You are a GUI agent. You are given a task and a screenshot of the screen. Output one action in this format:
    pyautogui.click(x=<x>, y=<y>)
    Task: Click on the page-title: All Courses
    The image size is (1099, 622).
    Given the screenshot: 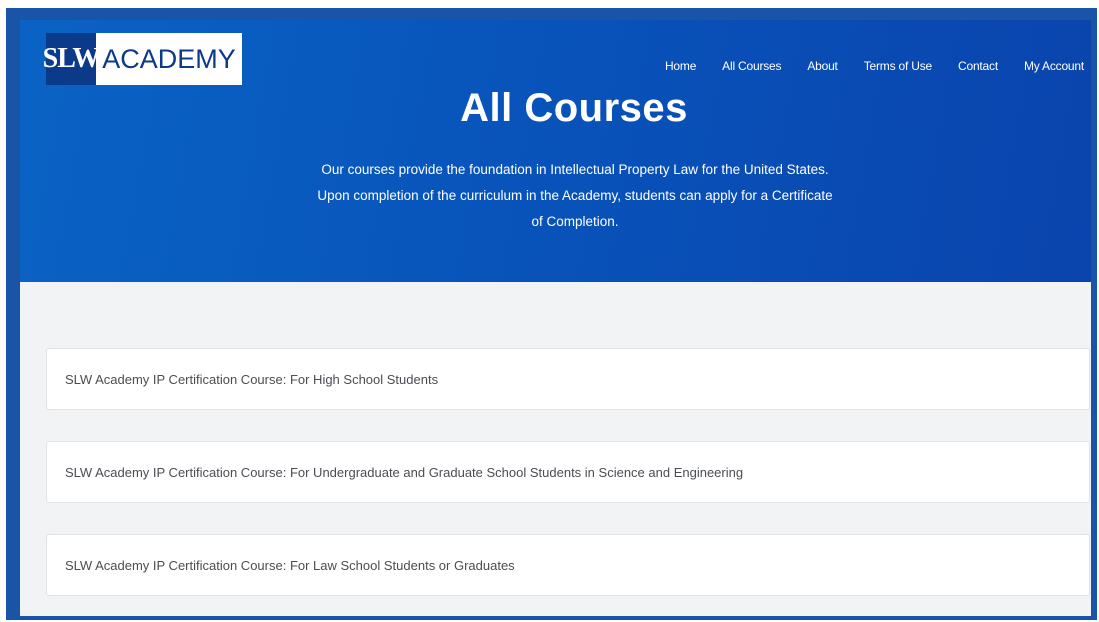 What is the action you would take?
    pyautogui.click(x=574, y=108)
    